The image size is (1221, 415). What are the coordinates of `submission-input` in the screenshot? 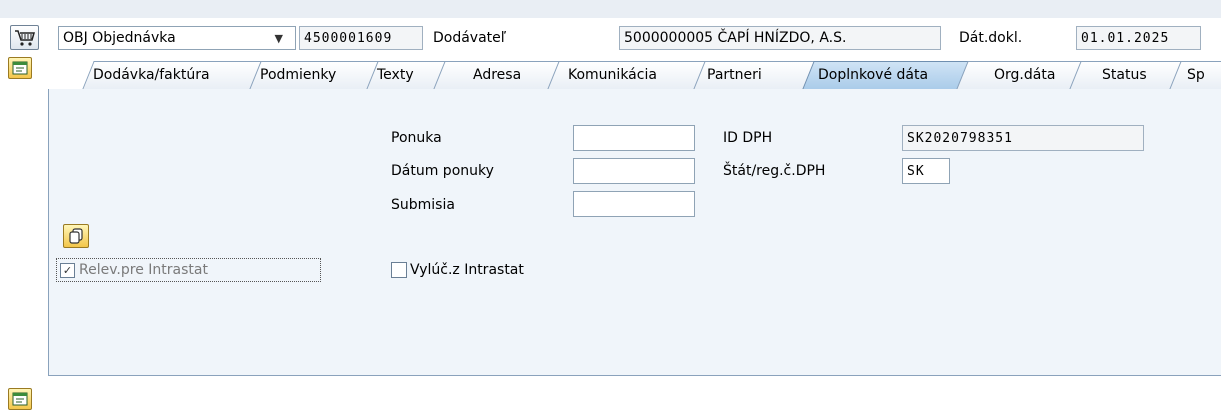 It's located at (634, 204).